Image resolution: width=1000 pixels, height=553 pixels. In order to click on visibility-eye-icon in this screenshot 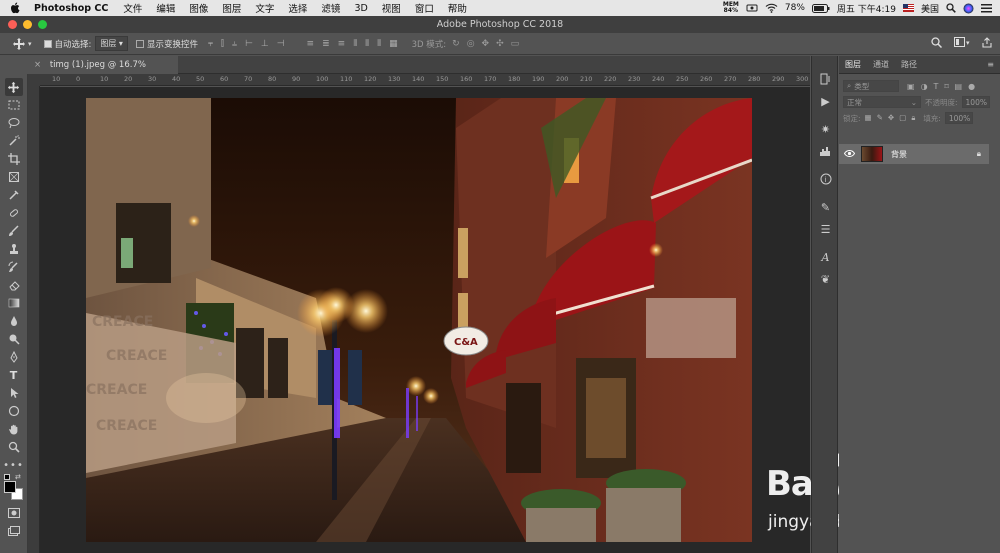, I will do `click(849, 154)`.